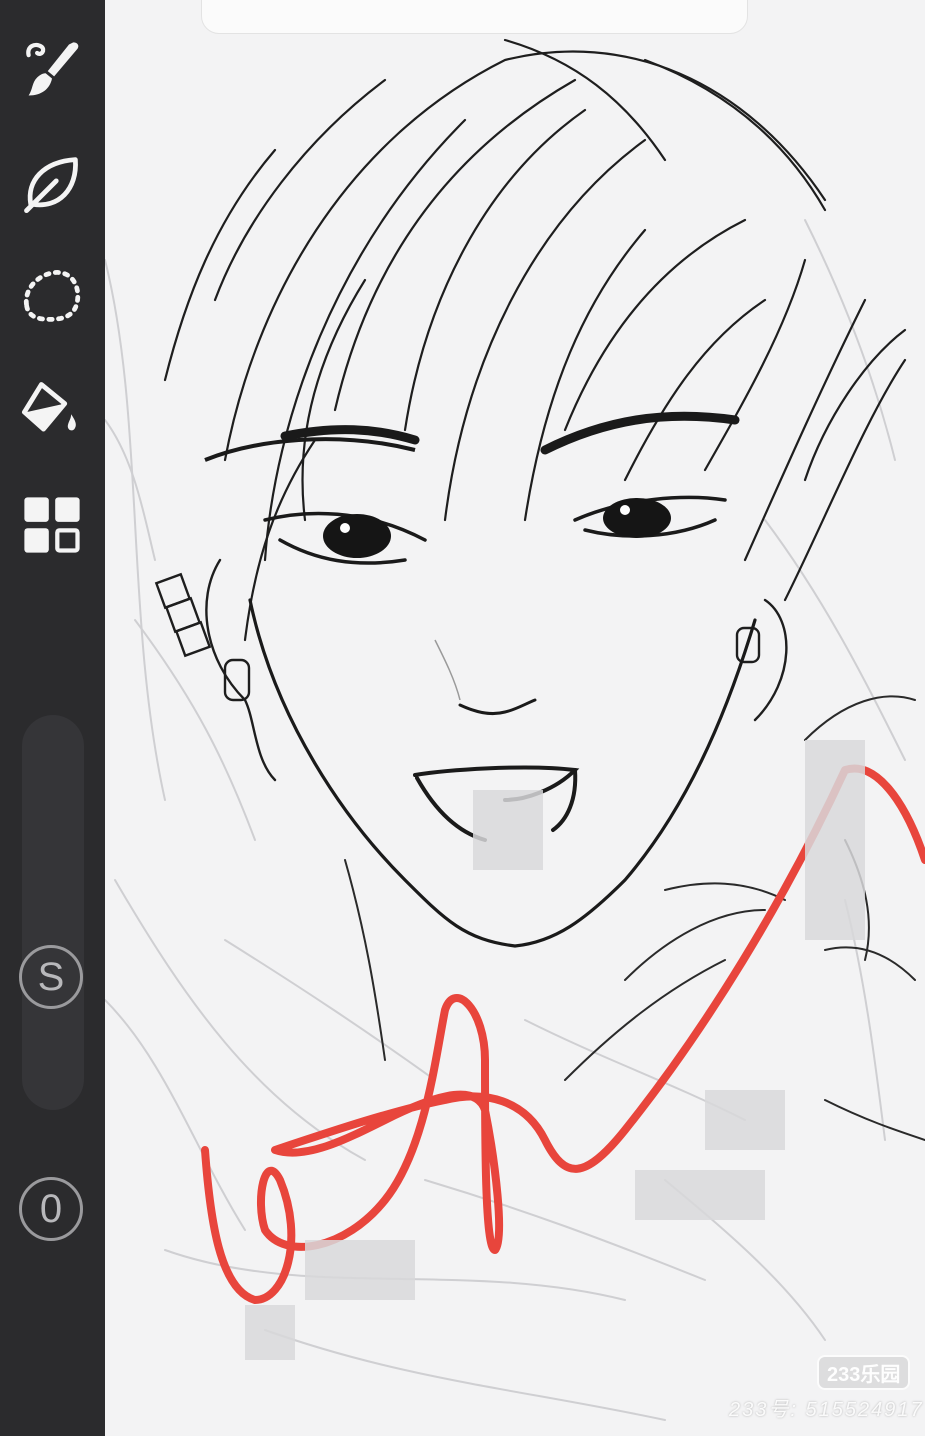  Describe the element at coordinates (48, 407) in the screenshot. I see `paint-bucket-icon` at that location.